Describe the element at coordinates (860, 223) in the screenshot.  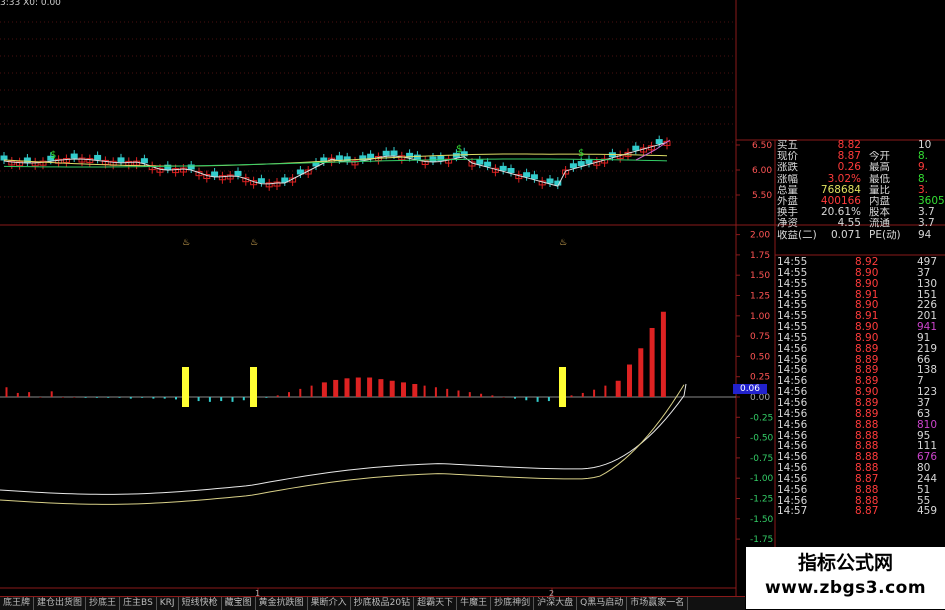
I see `quote-row: 净资 4.55 流通 3.7` at that location.